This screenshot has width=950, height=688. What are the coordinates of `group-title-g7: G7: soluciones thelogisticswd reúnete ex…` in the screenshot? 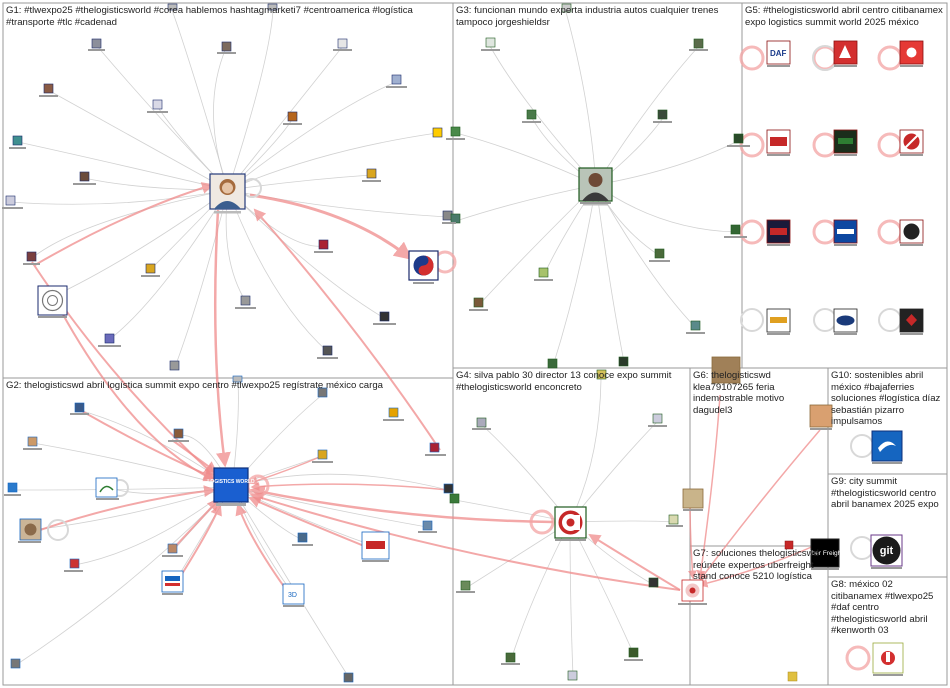 It's located at (756, 565).